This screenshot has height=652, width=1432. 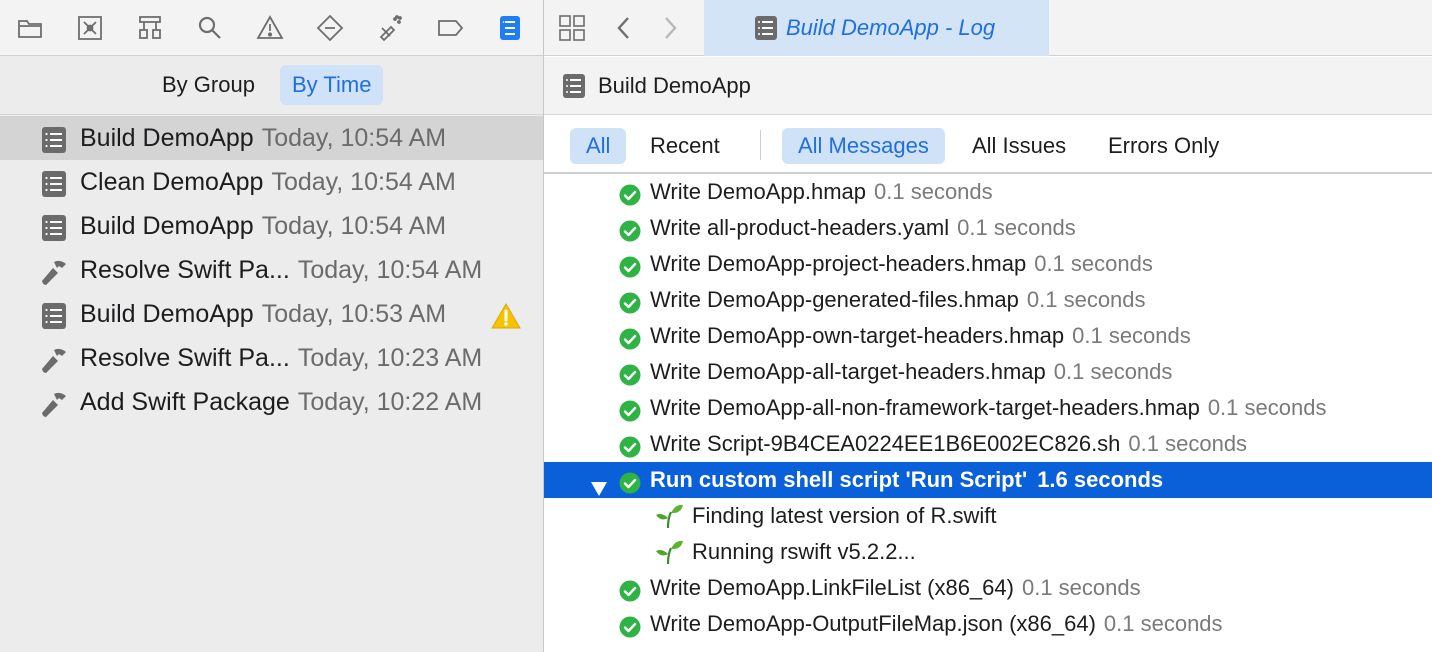 I want to click on warning-icon, so click(x=506, y=314).